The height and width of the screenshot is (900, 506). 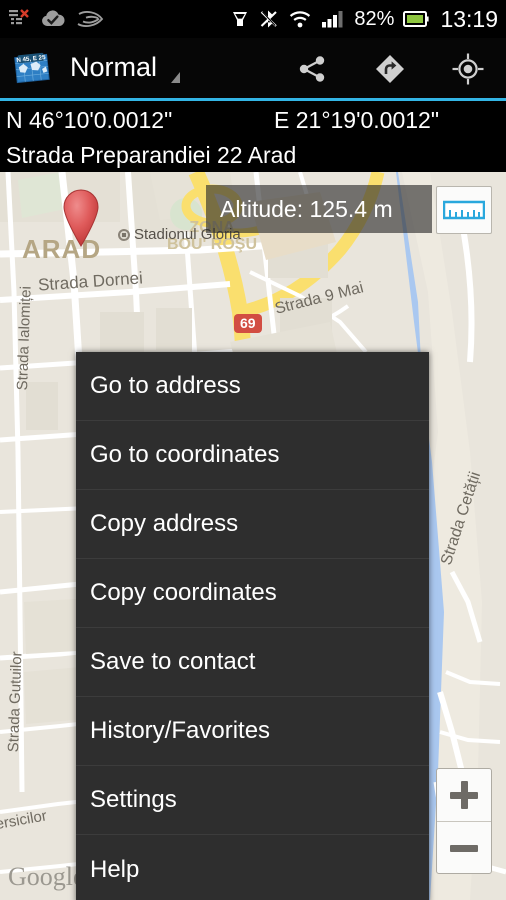 What do you see at coordinates (356, 119) in the screenshot?
I see `longitude-text: E 21°19'0.0012"` at bounding box center [356, 119].